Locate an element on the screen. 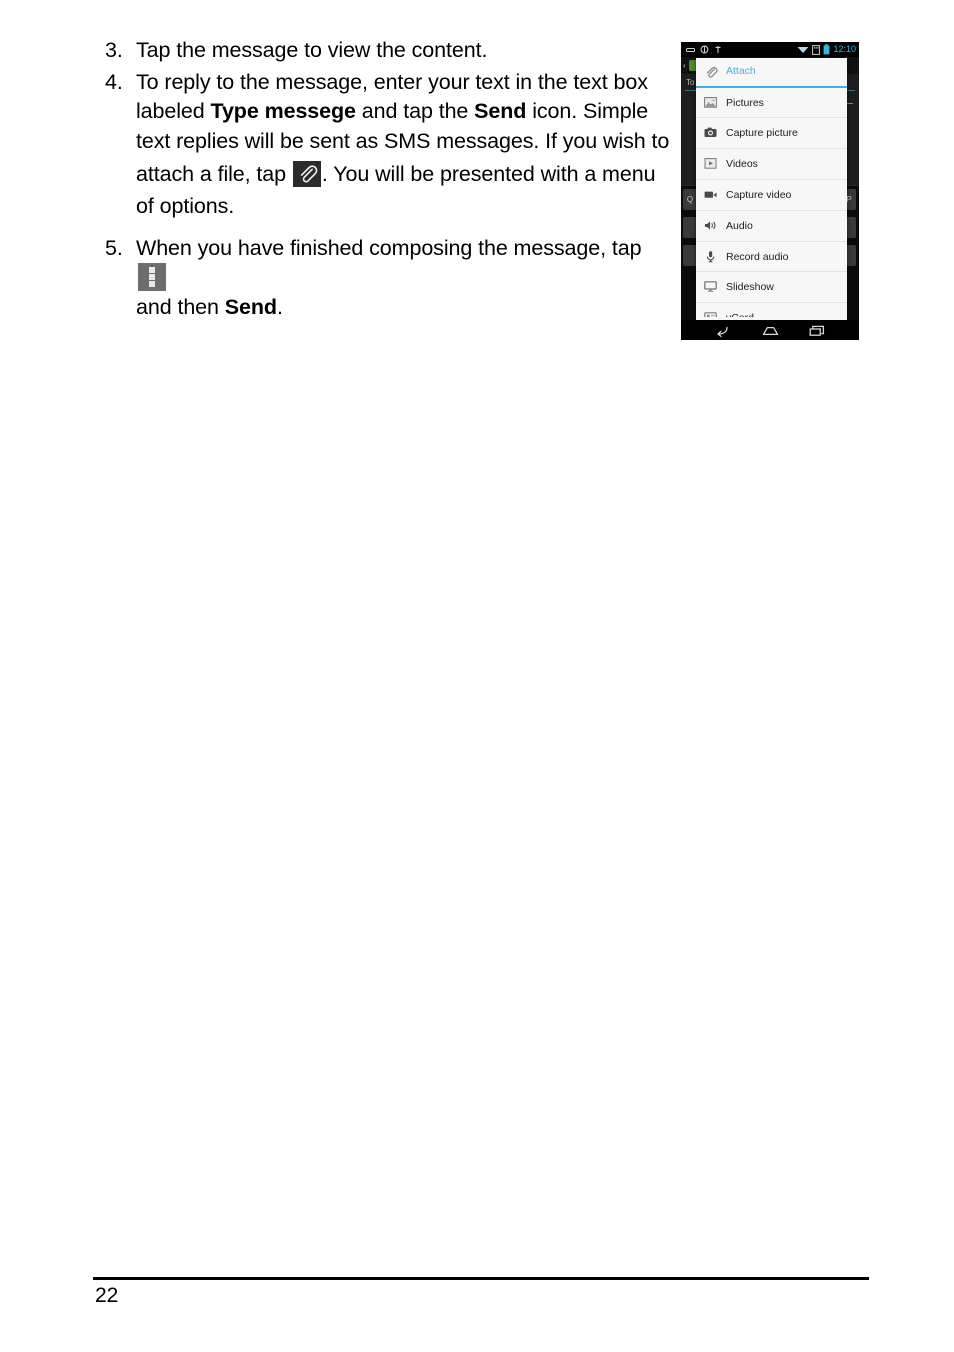  list-item-label: Videos is located at coordinates (742, 164).